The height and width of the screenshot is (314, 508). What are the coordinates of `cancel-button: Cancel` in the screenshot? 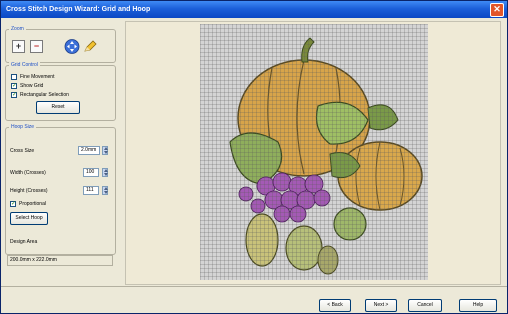 It's located at (425, 305).